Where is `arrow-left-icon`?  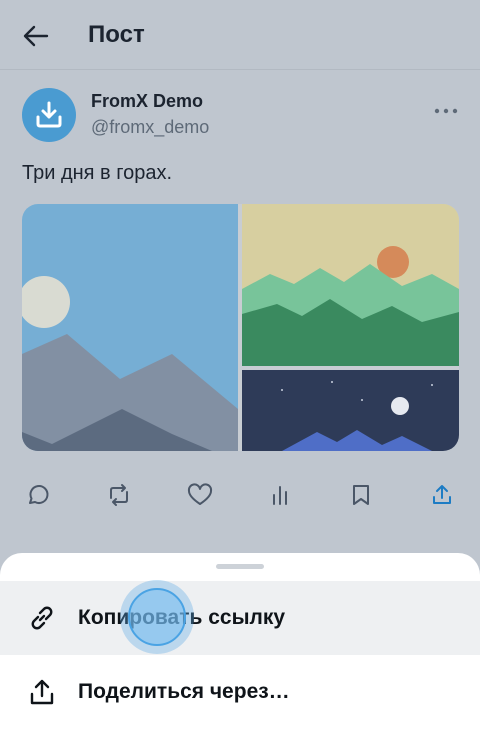
arrow-left-icon is located at coordinates (36, 36).